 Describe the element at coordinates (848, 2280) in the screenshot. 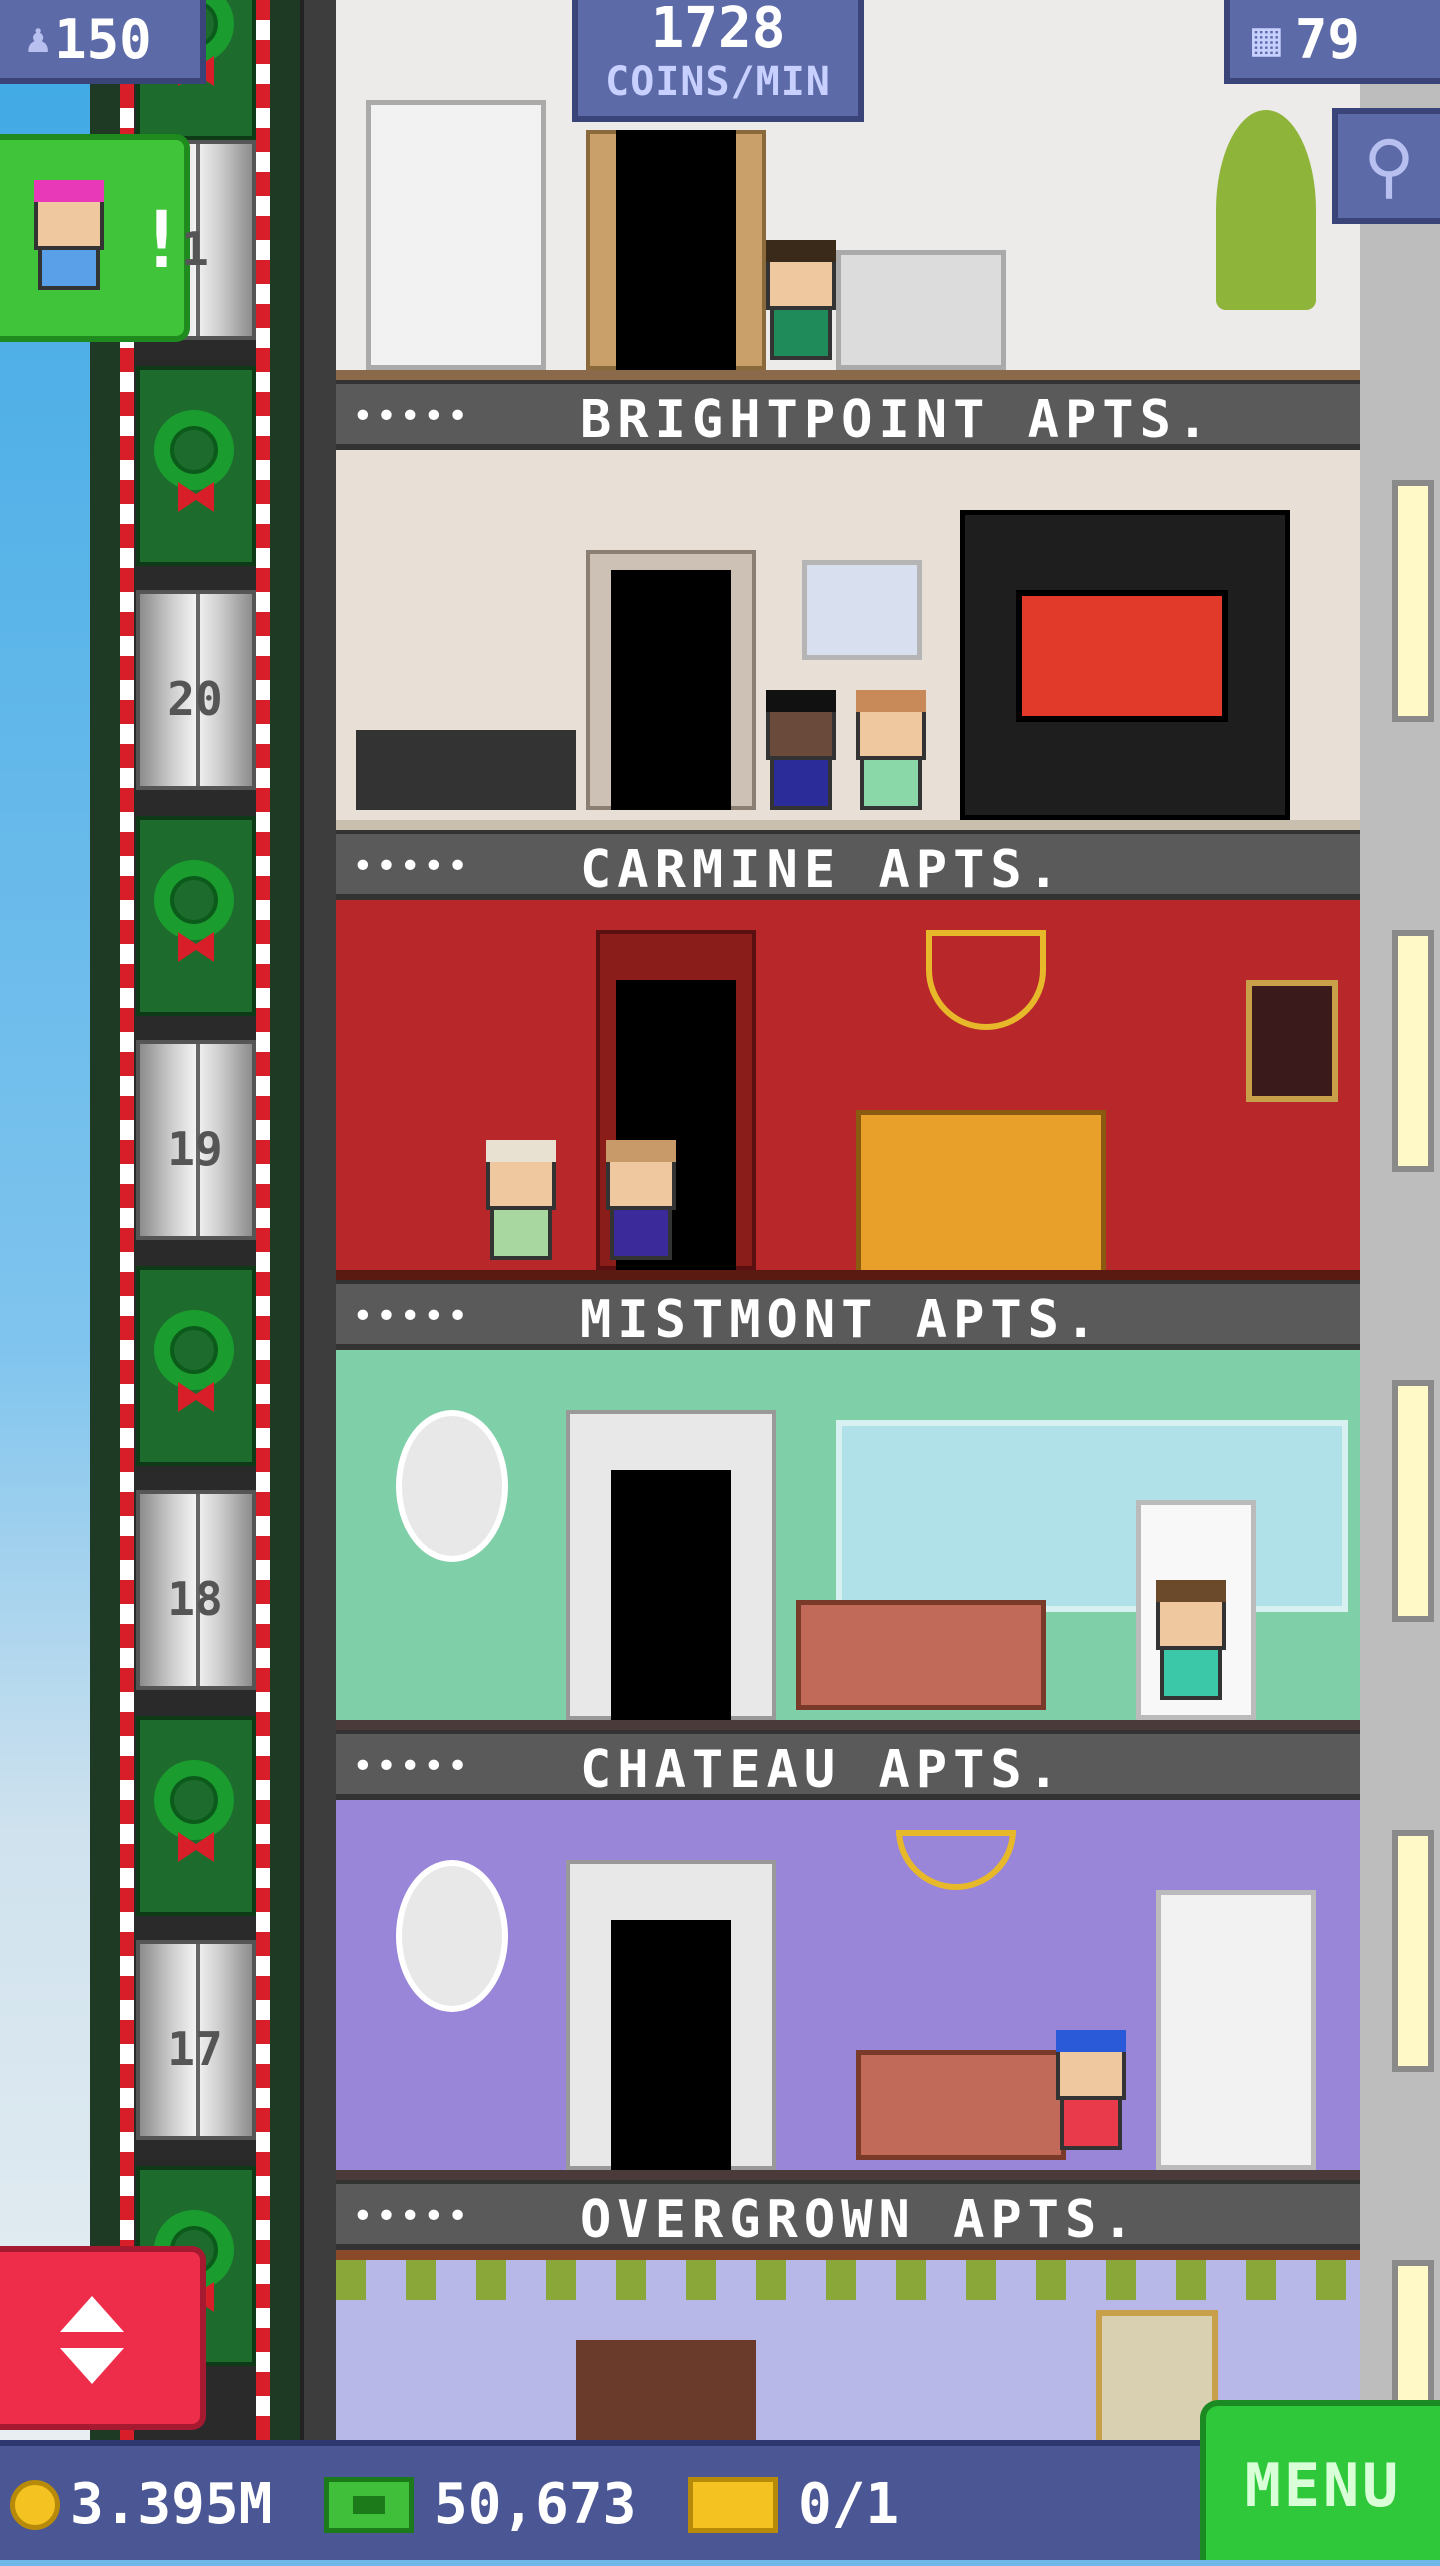

I see `vines` at that location.